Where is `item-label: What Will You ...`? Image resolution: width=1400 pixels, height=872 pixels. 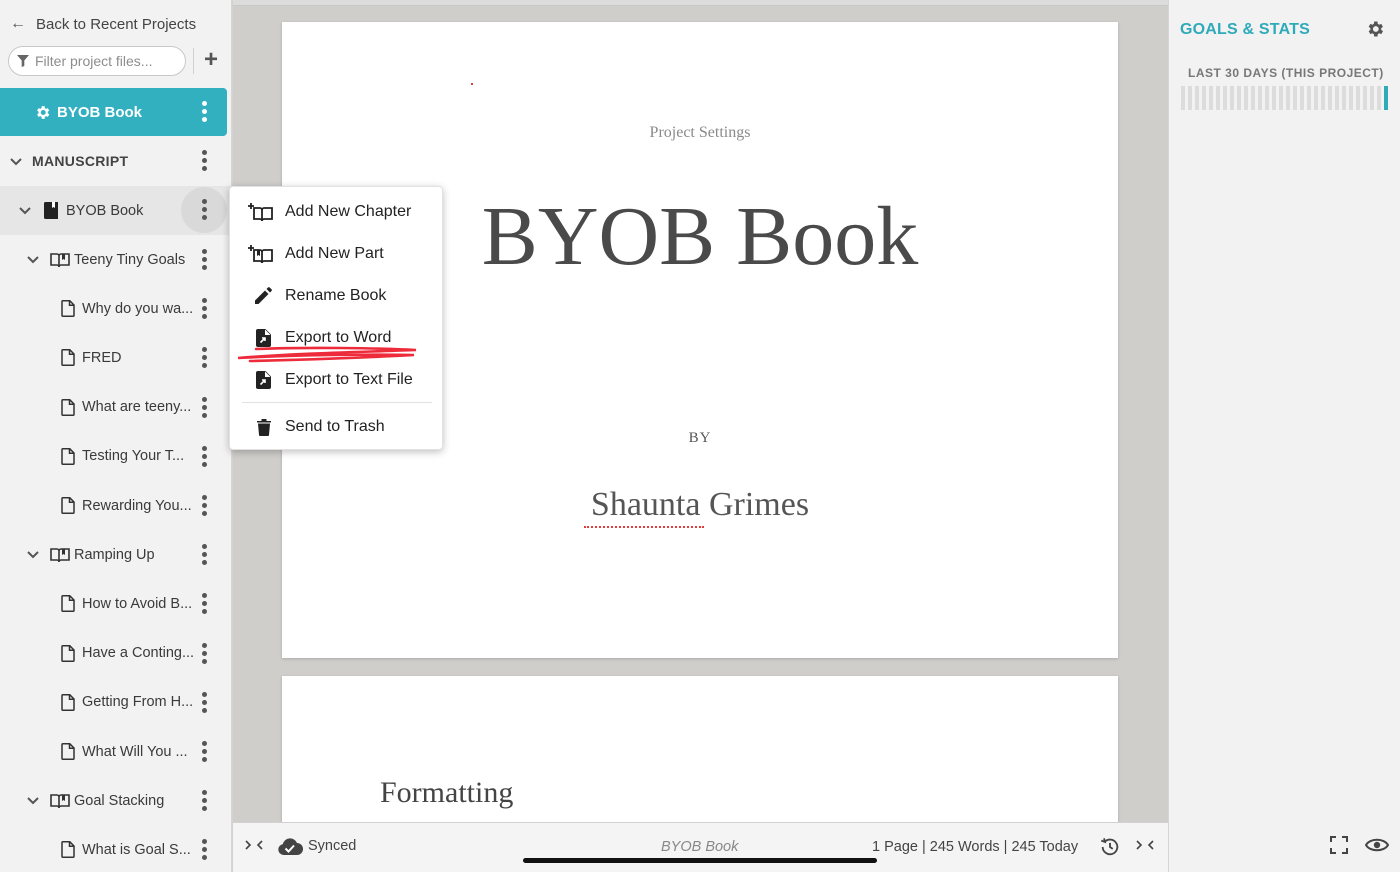
item-label: What Will You ... is located at coordinates (135, 751).